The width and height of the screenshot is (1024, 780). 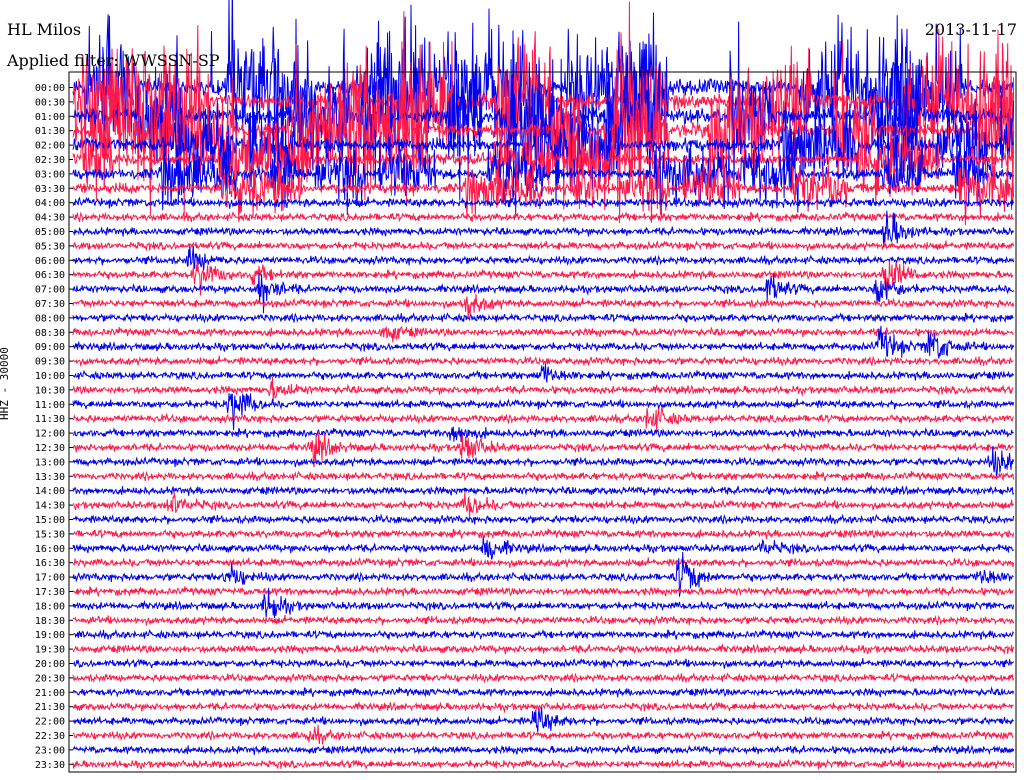 I want to click on tick-label-21: 10:30, so click(x=50, y=390).